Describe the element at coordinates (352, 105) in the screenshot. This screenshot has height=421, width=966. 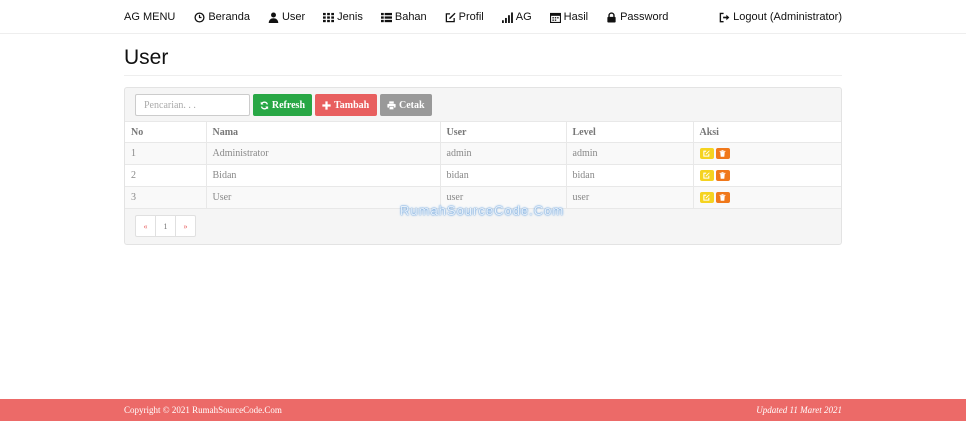
I see `tambah-label: Tambah` at that location.